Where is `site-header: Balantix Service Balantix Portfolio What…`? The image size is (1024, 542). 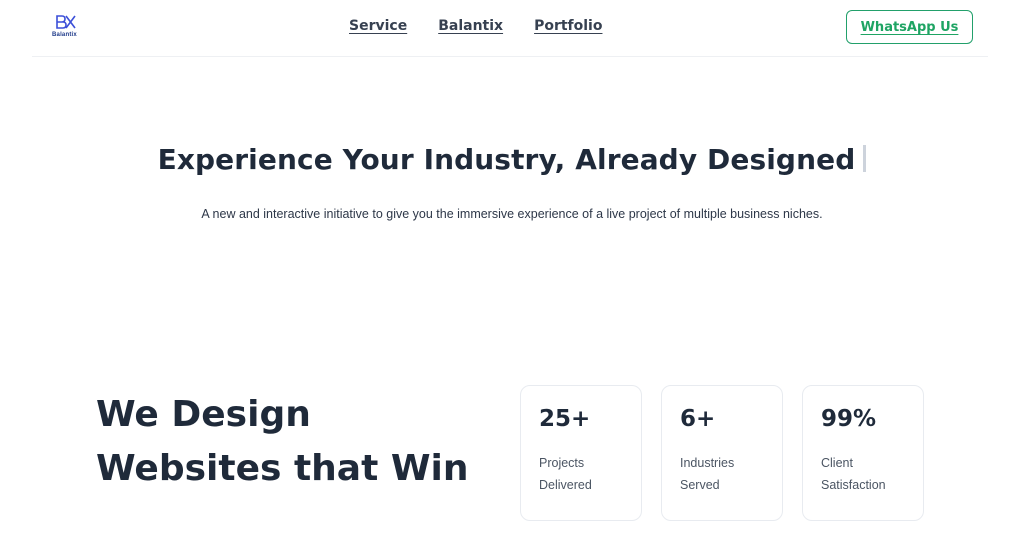 site-header: Balantix Service Balantix Portfolio What… is located at coordinates (510, 28).